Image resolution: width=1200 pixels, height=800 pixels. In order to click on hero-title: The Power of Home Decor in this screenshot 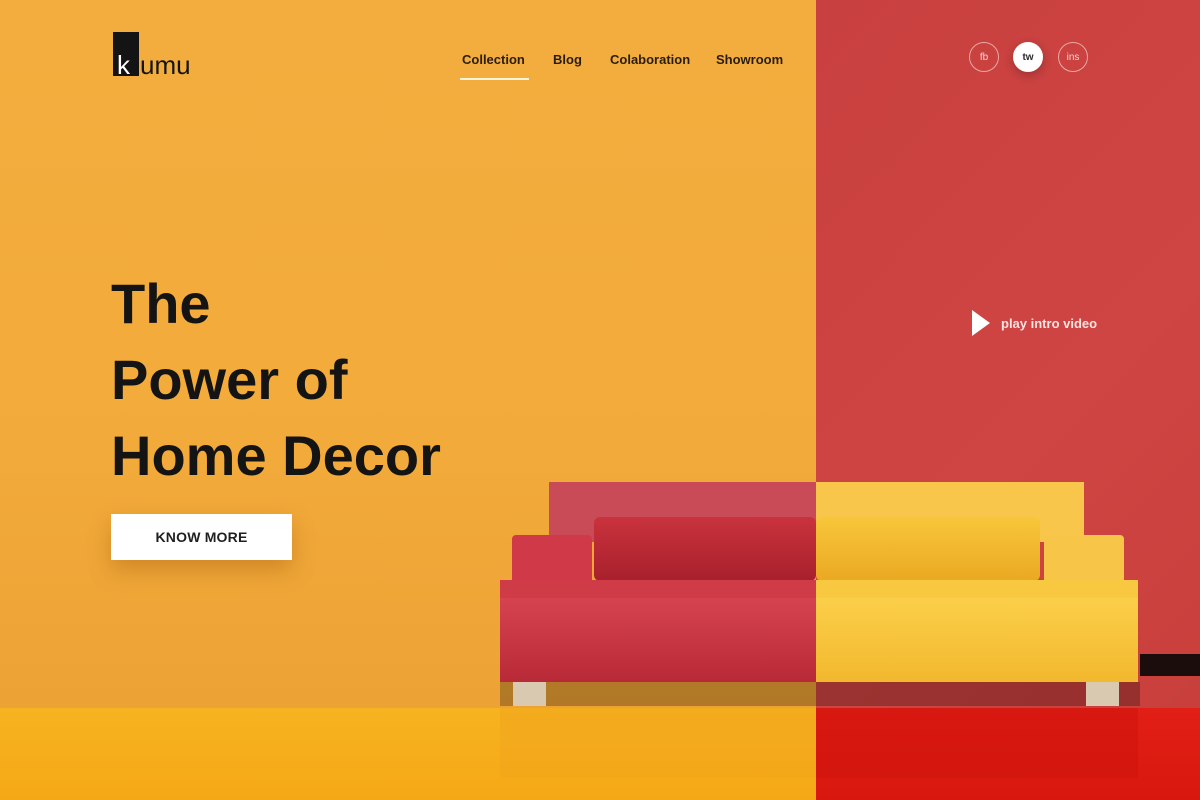, I will do `click(276, 380)`.